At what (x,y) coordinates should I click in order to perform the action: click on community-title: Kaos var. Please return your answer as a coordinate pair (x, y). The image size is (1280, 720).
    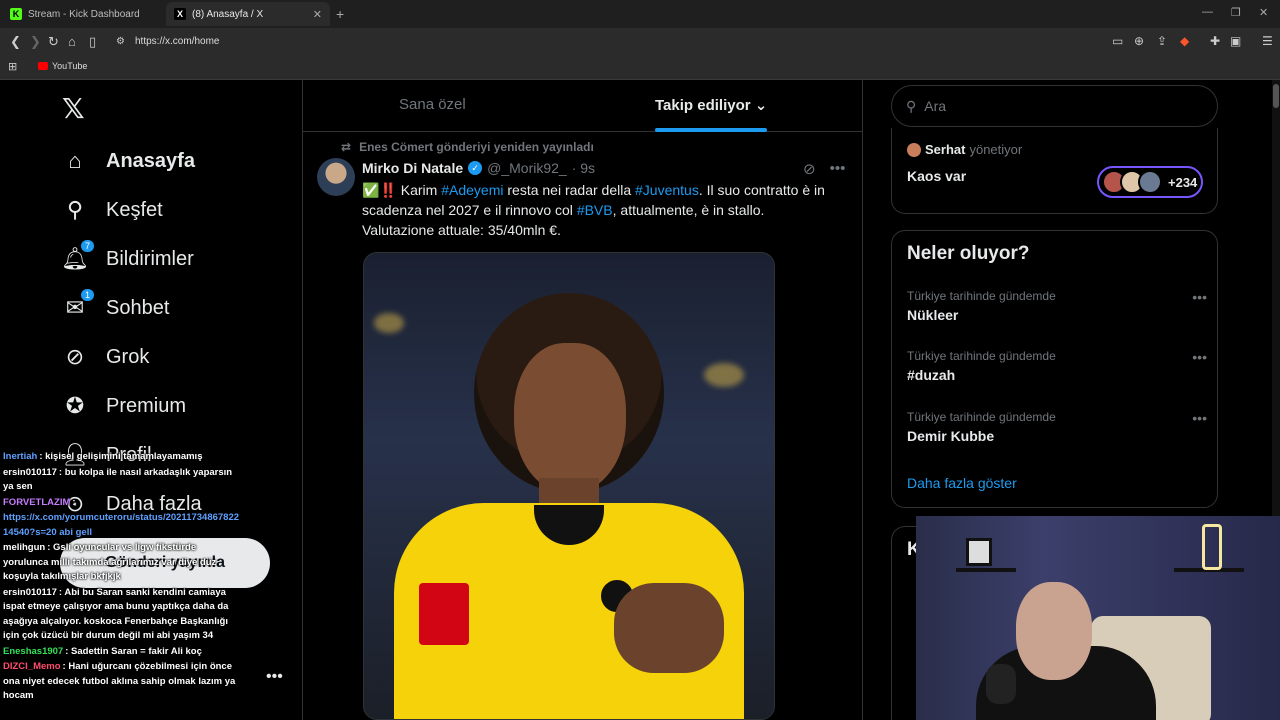
    Looking at the image, I should click on (936, 176).